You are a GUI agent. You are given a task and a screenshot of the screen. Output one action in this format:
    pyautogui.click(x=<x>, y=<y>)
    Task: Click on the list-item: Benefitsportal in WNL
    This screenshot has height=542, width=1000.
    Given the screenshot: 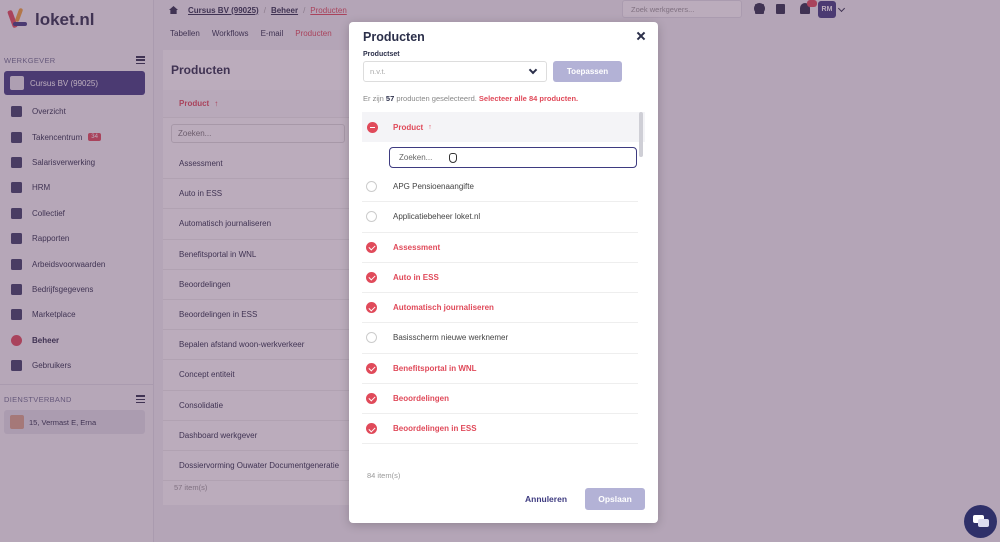 What is the action you would take?
    pyautogui.click(x=500, y=369)
    